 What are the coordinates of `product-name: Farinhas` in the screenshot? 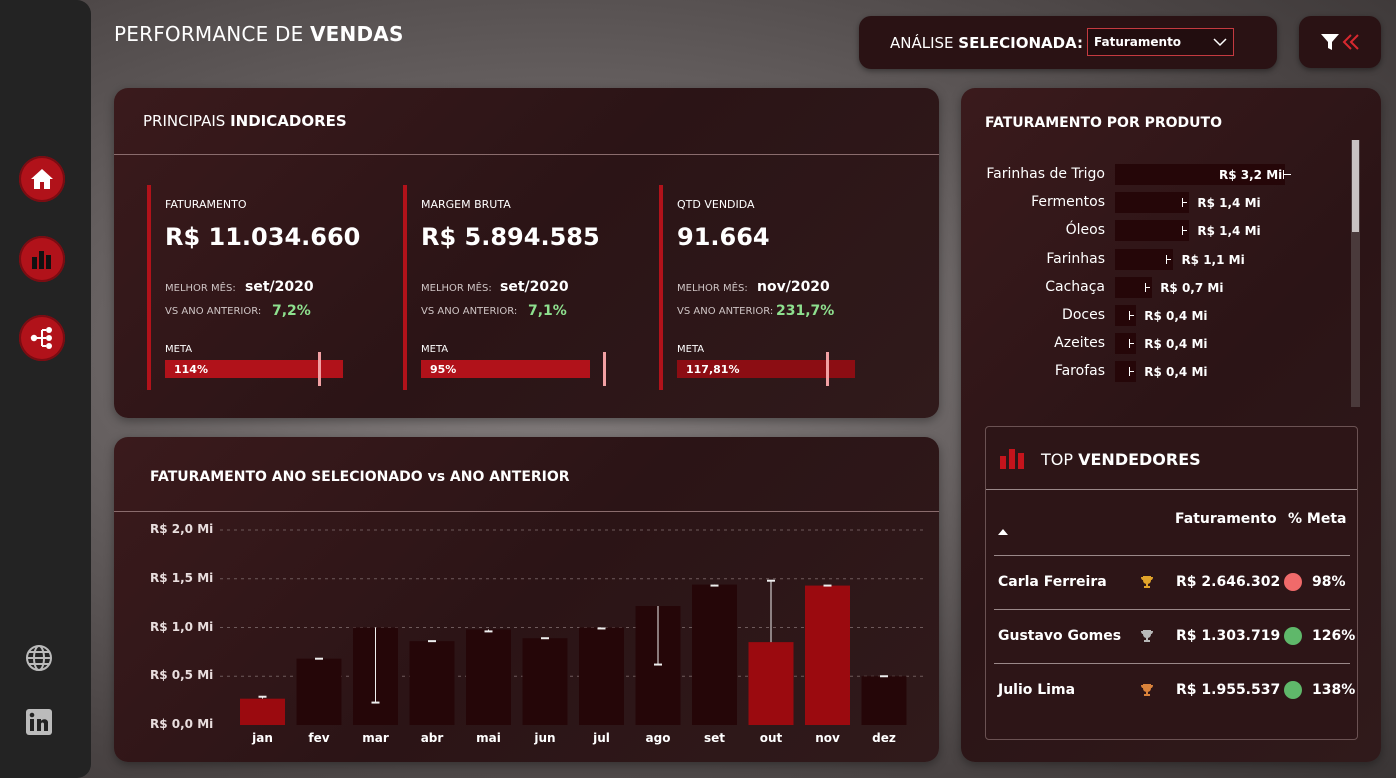 It's located at (1075, 258).